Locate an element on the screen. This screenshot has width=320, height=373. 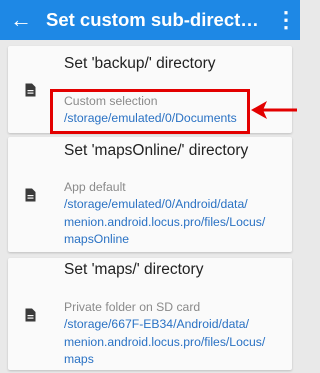
app-bar: ← Set custom sub-directories ⋮ is located at coordinates (150, 20).